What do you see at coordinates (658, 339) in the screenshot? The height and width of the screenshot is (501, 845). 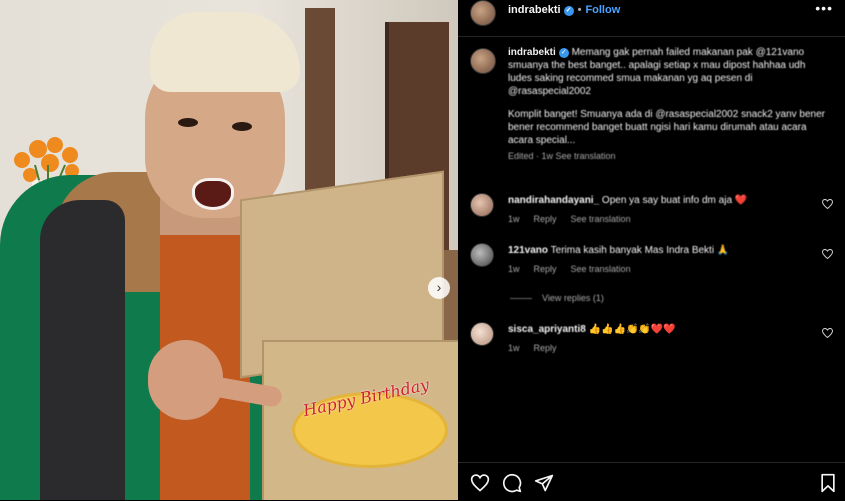 I see `comment-body: sisca_apriyanti8 👍👍👍👏👏❤️❤️ 1w Reply` at bounding box center [658, 339].